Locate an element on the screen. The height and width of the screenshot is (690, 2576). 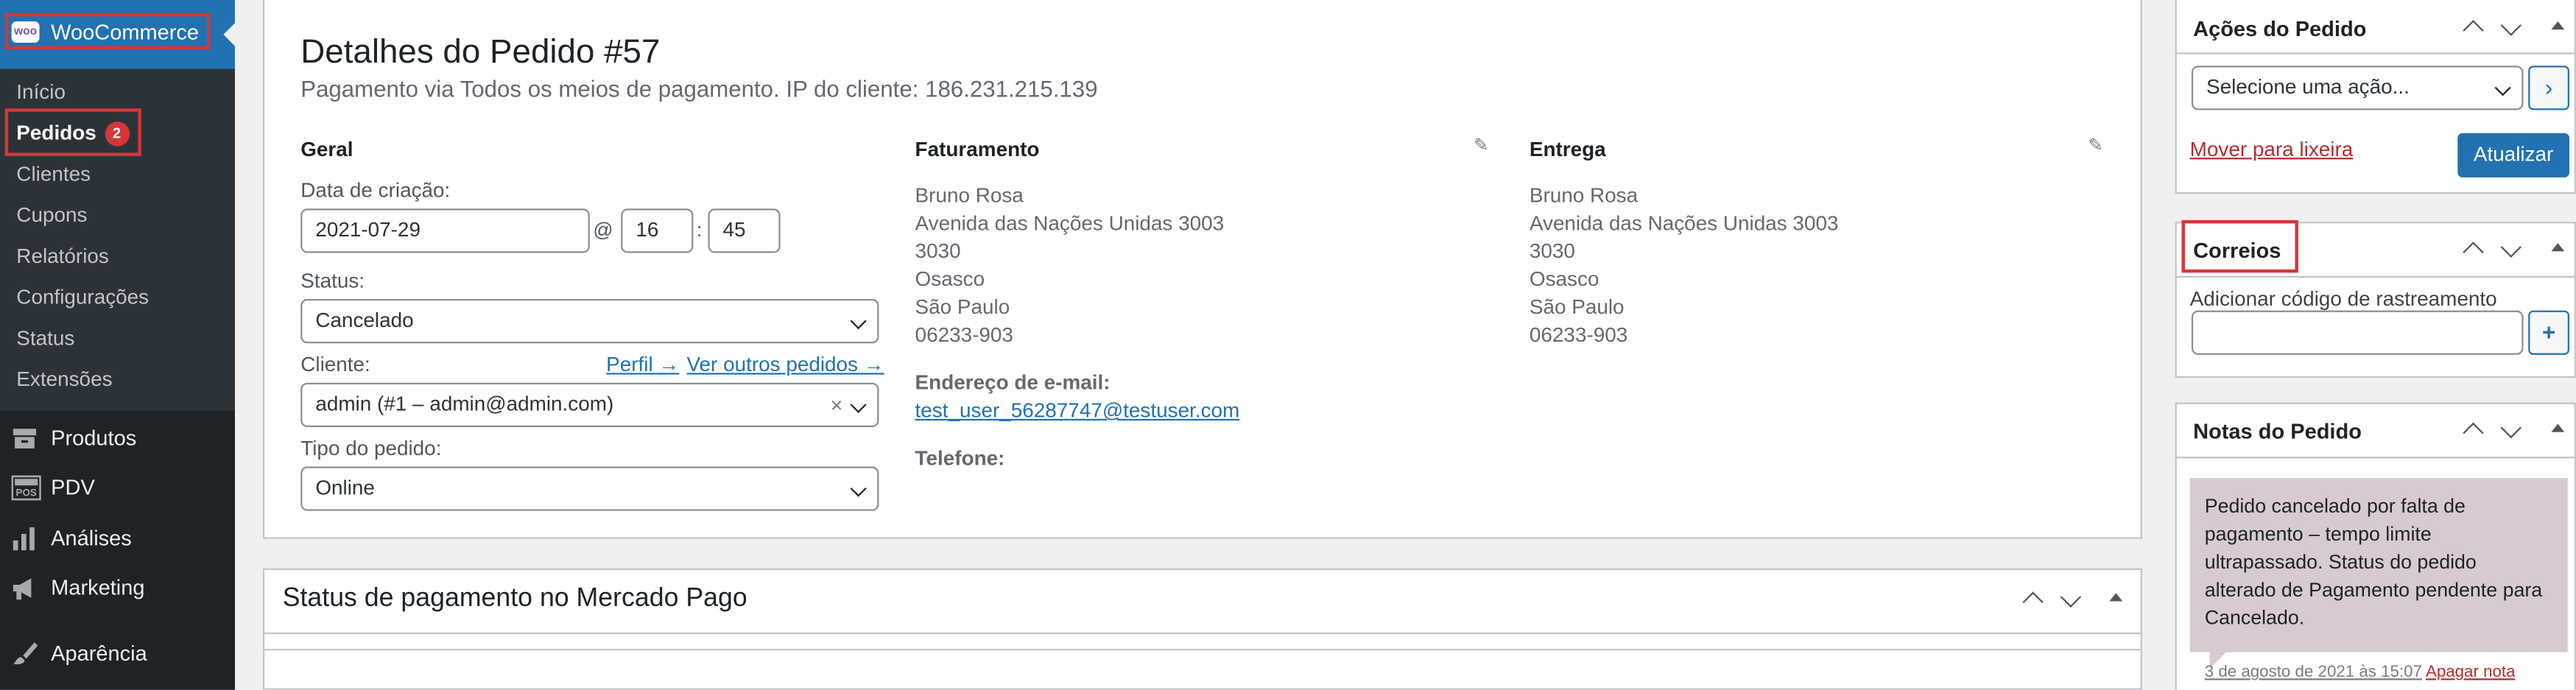
delete-note-link: Apagar nota is located at coordinates (2471, 672).